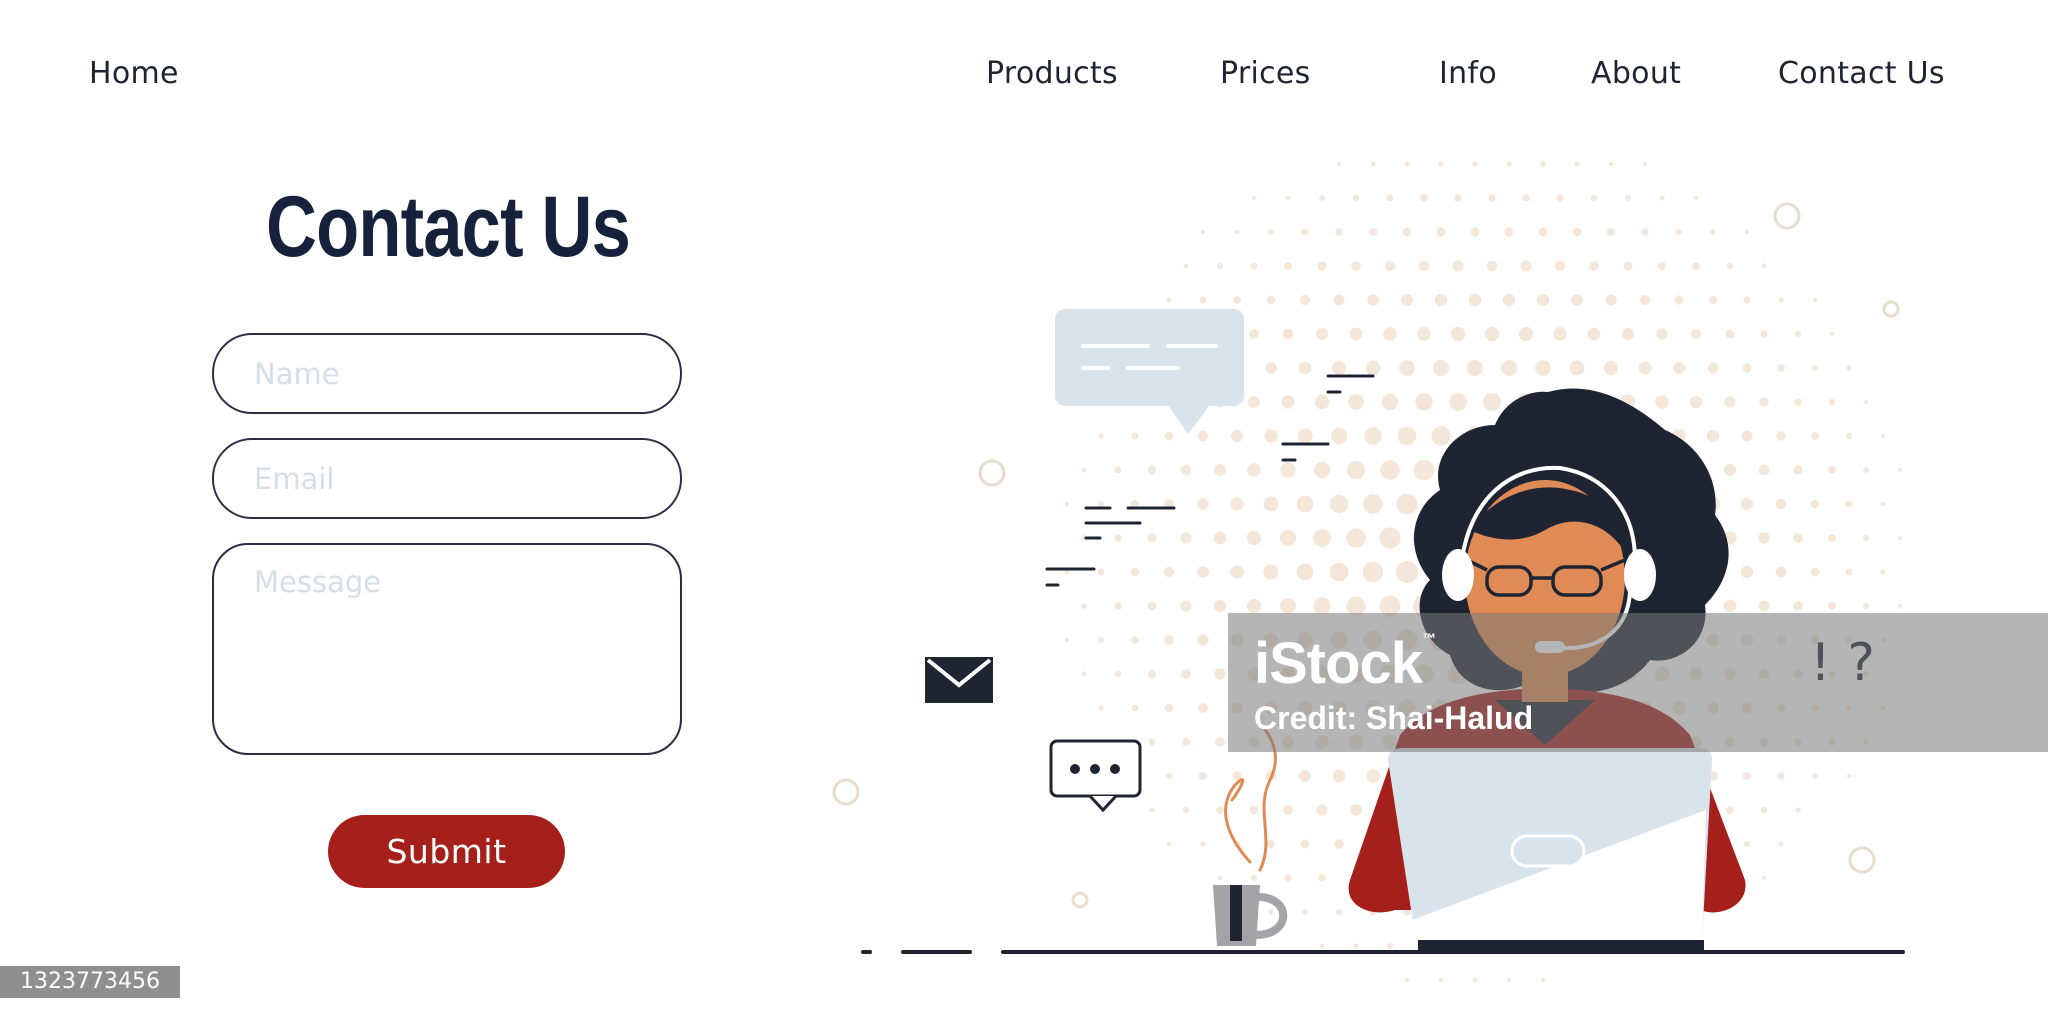  I want to click on chat-bubble-icon, so click(1095, 776).